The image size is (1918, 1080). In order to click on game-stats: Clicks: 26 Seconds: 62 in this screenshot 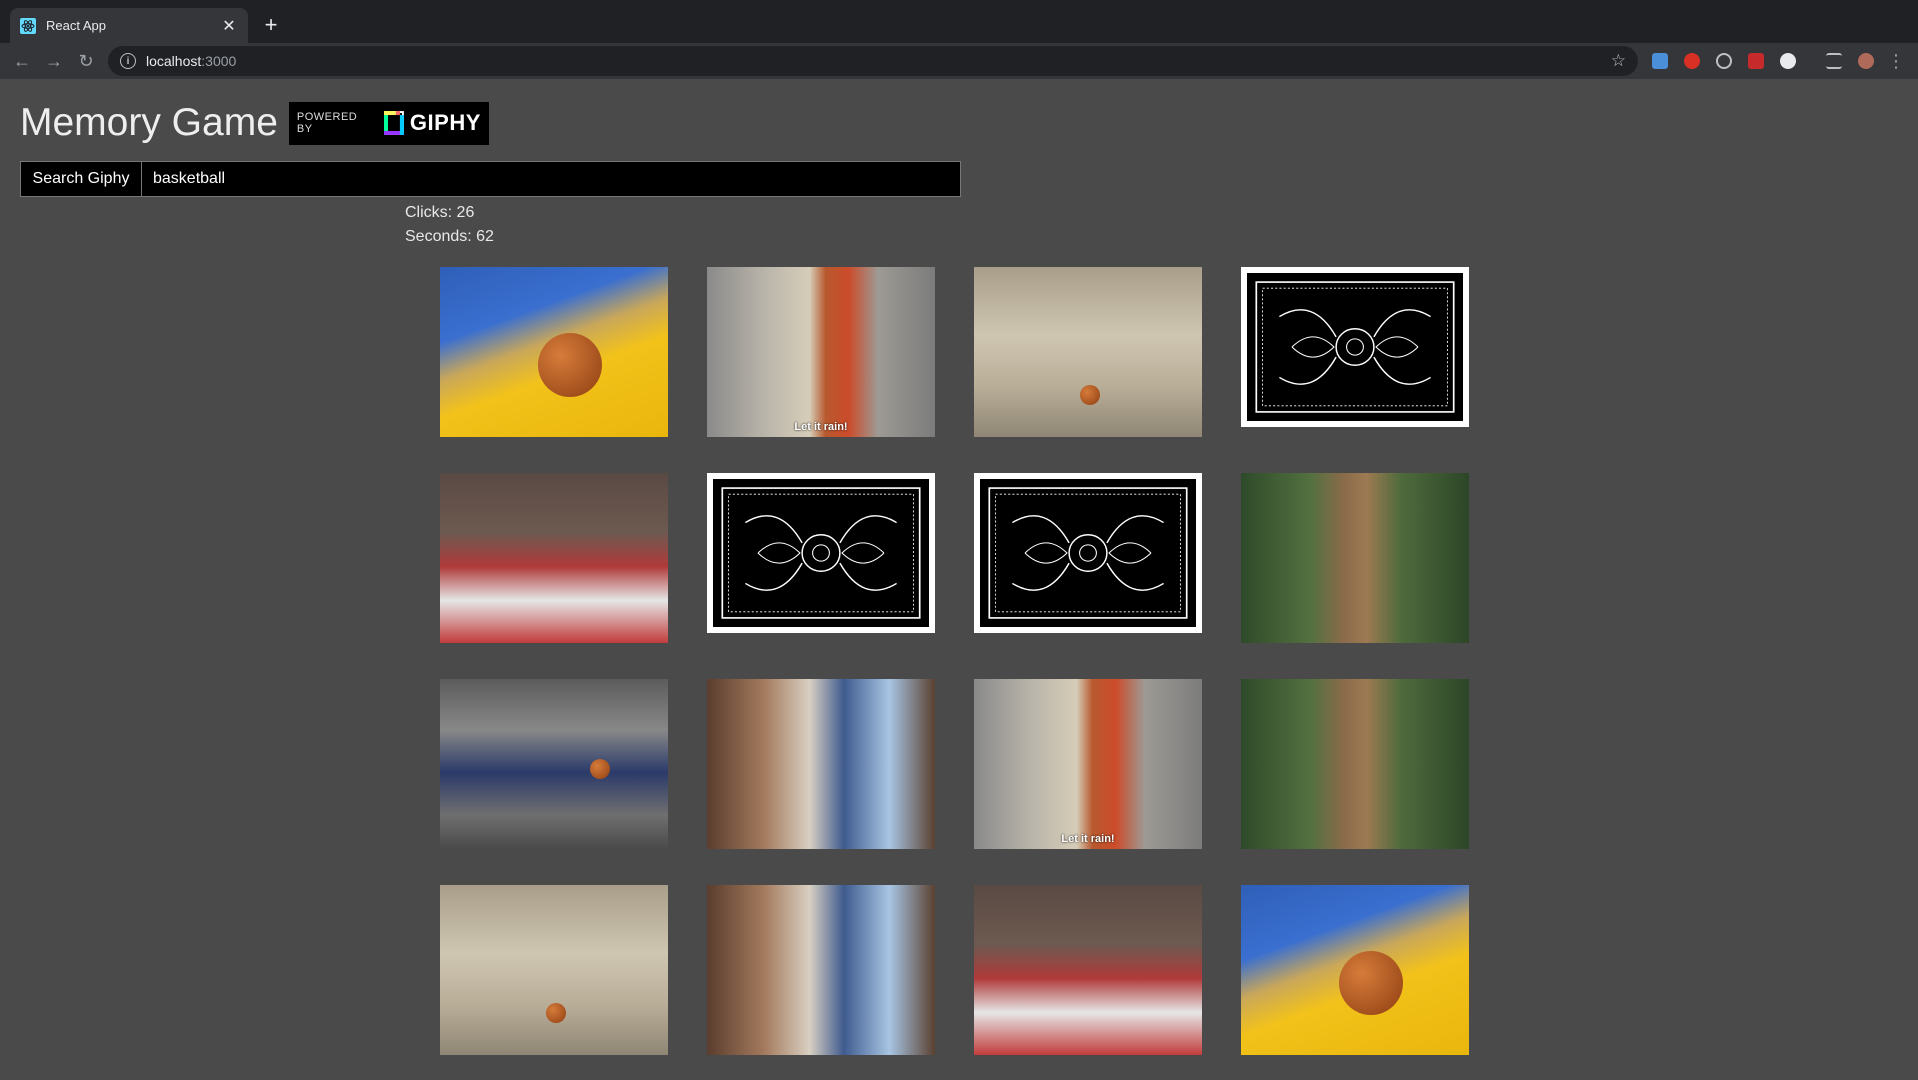, I will do `click(449, 225)`.